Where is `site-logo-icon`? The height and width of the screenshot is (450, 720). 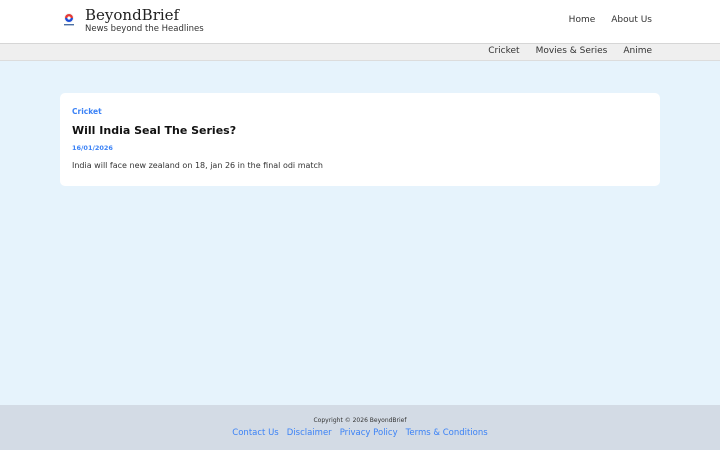 site-logo-icon is located at coordinates (69, 20).